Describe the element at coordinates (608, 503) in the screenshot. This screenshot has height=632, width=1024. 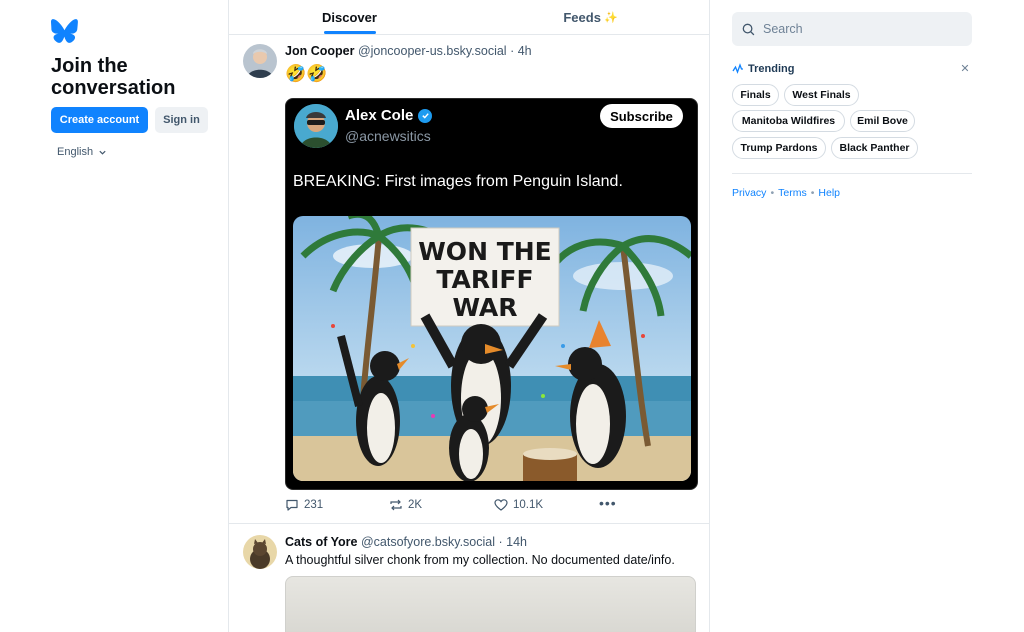
I see `more-options-icon: •••` at that location.